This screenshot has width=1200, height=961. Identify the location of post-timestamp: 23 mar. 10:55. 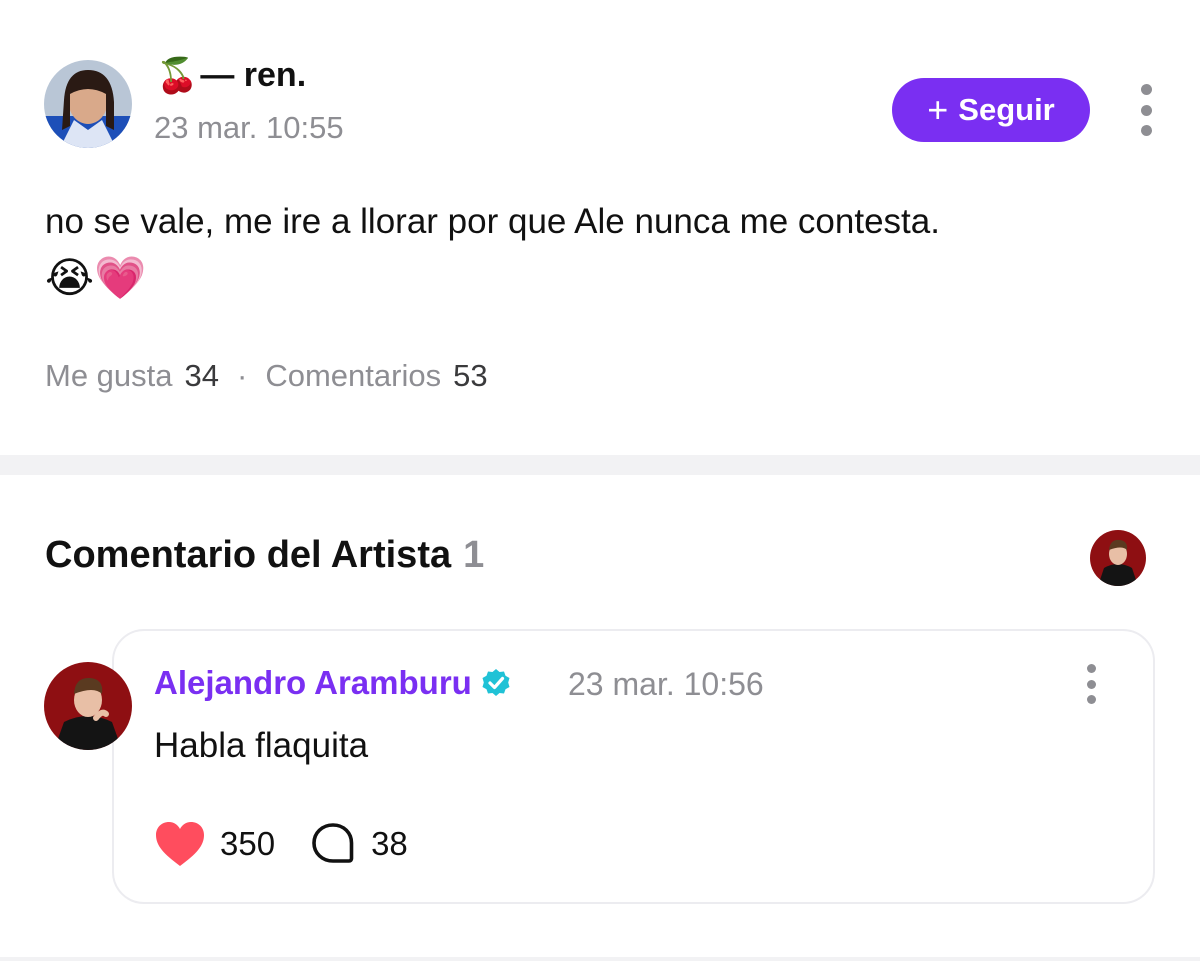
(249, 127).